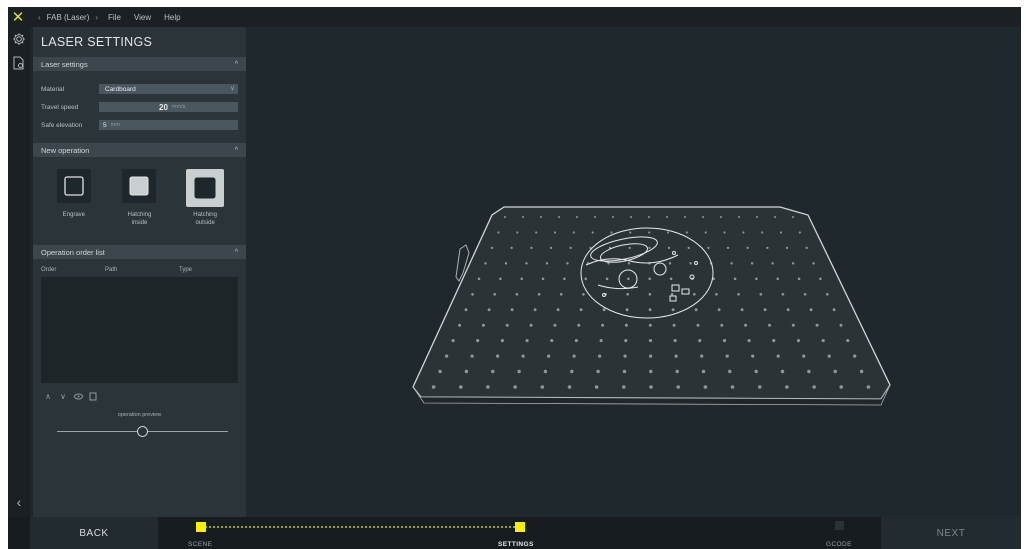 This screenshot has width=1026, height=549. Describe the element at coordinates (139, 252) in the screenshot. I see `section-header-operation-list: Operation order list ^` at that location.